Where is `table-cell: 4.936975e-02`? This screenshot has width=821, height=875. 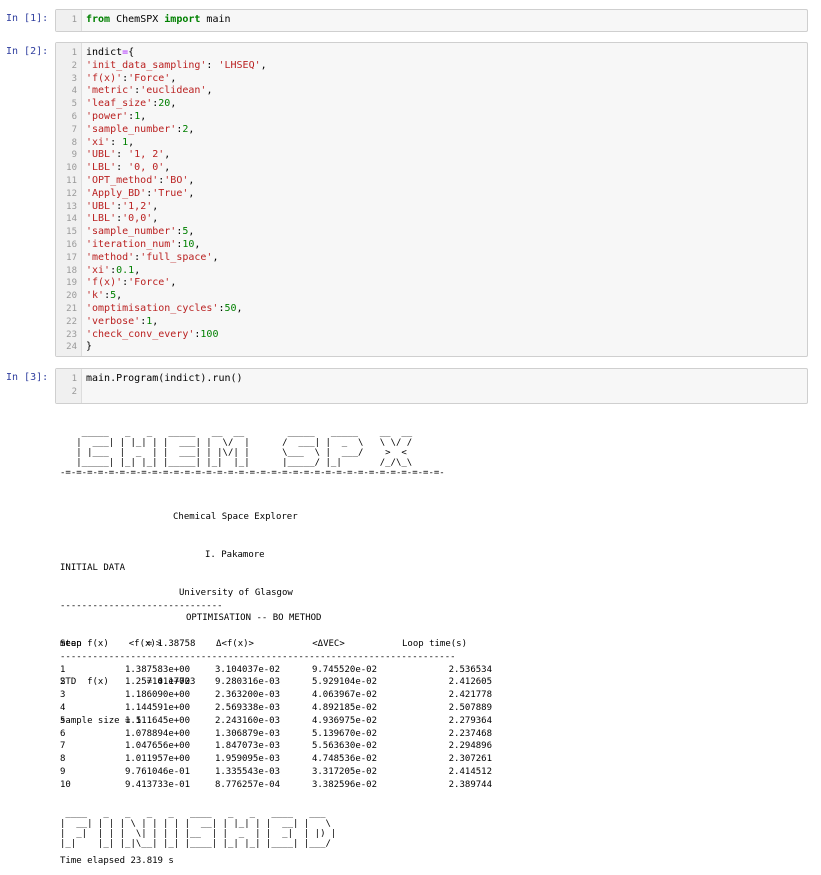 table-cell: 4.936975e-02 is located at coordinates (344, 720).